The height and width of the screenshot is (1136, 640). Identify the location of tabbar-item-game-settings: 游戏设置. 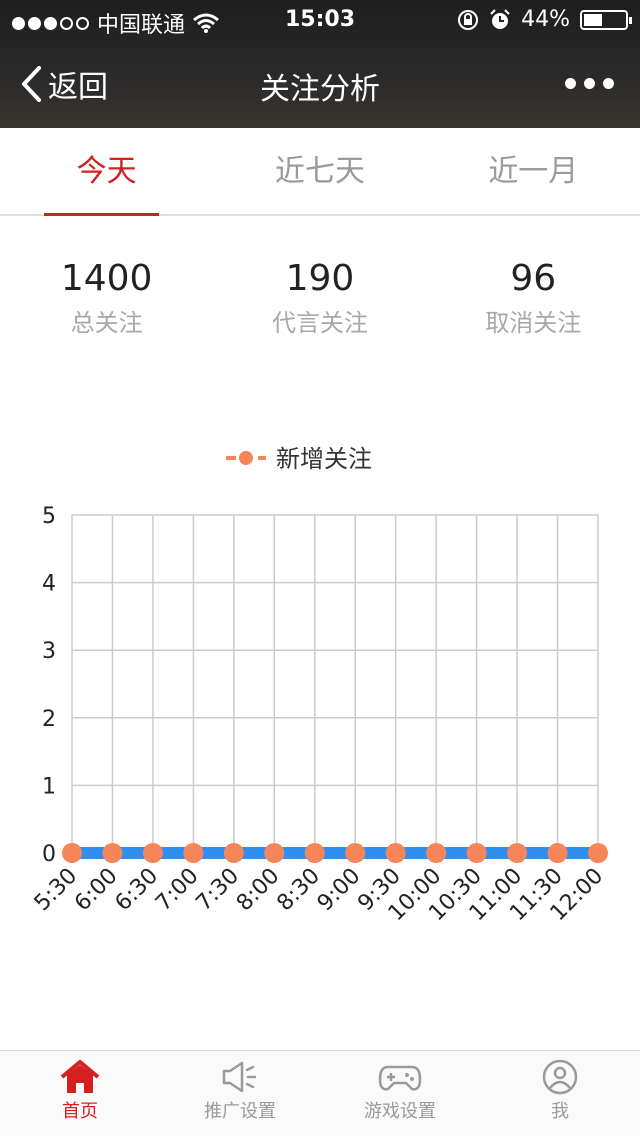
(400, 1093).